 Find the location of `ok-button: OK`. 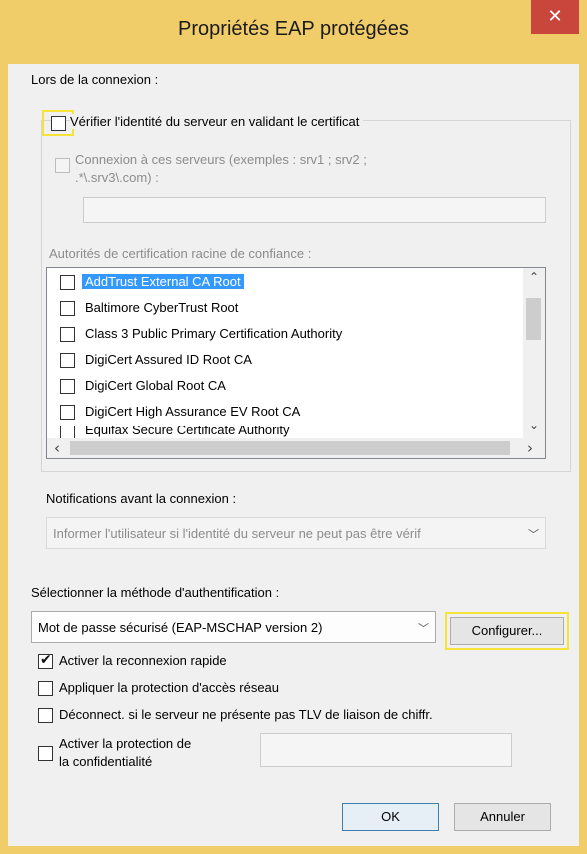

ok-button: OK is located at coordinates (390, 817).